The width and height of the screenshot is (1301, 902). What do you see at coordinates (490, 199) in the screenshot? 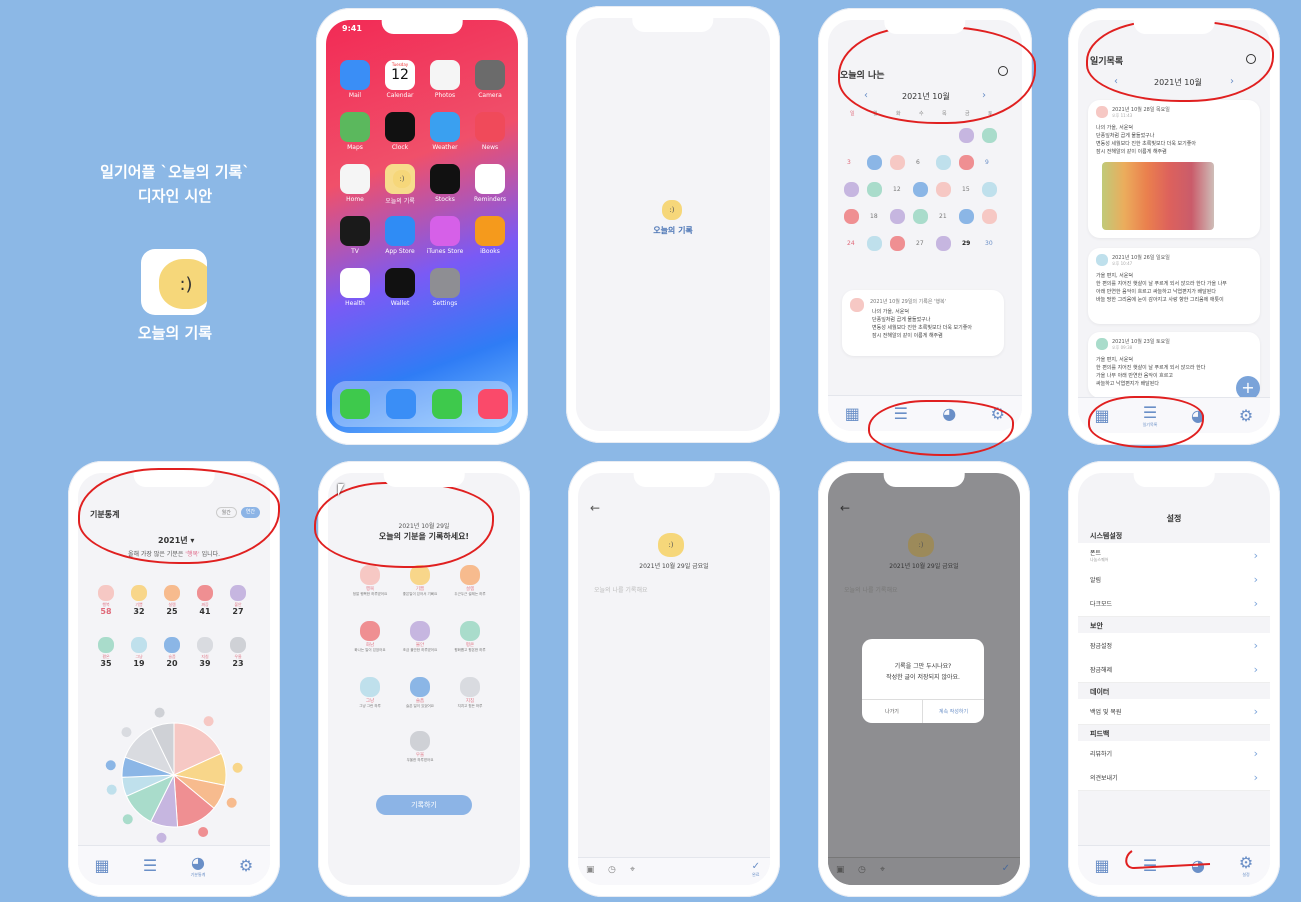
I see `app-label: Reminders` at bounding box center [490, 199].